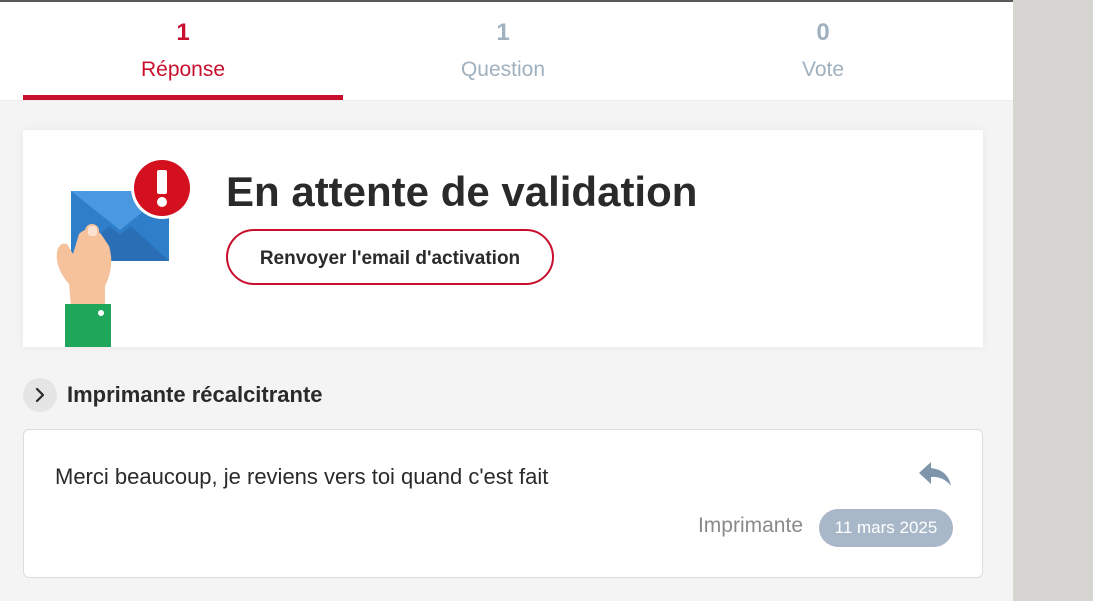 The image size is (1093, 601). I want to click on tab-vote: 0 Vote, so click(823, 51).